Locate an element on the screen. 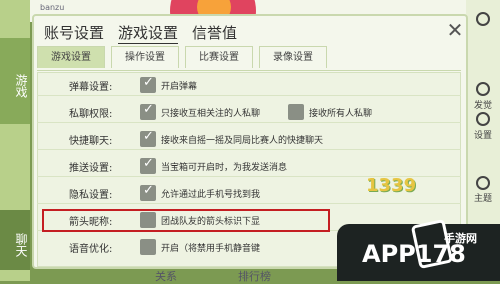 The height and width of the screenshot is (284, 500). option-label: 开启（将禁用手机静音键 is located at coordinates (211, 249).